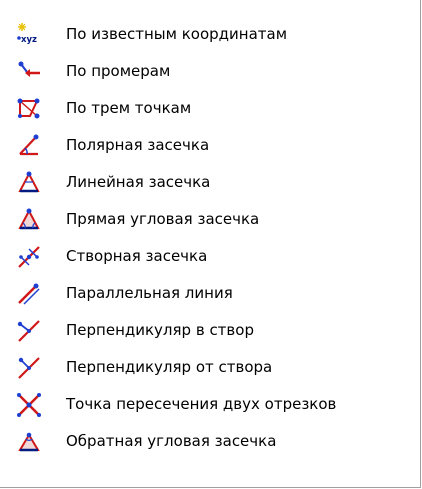 Image resolution: width=422 pixels, height=489 pixels. Describe the element at coordinates (171, 441) in the screenshot. I see `menu-item-label: Обратная угловая засечка` at that location.